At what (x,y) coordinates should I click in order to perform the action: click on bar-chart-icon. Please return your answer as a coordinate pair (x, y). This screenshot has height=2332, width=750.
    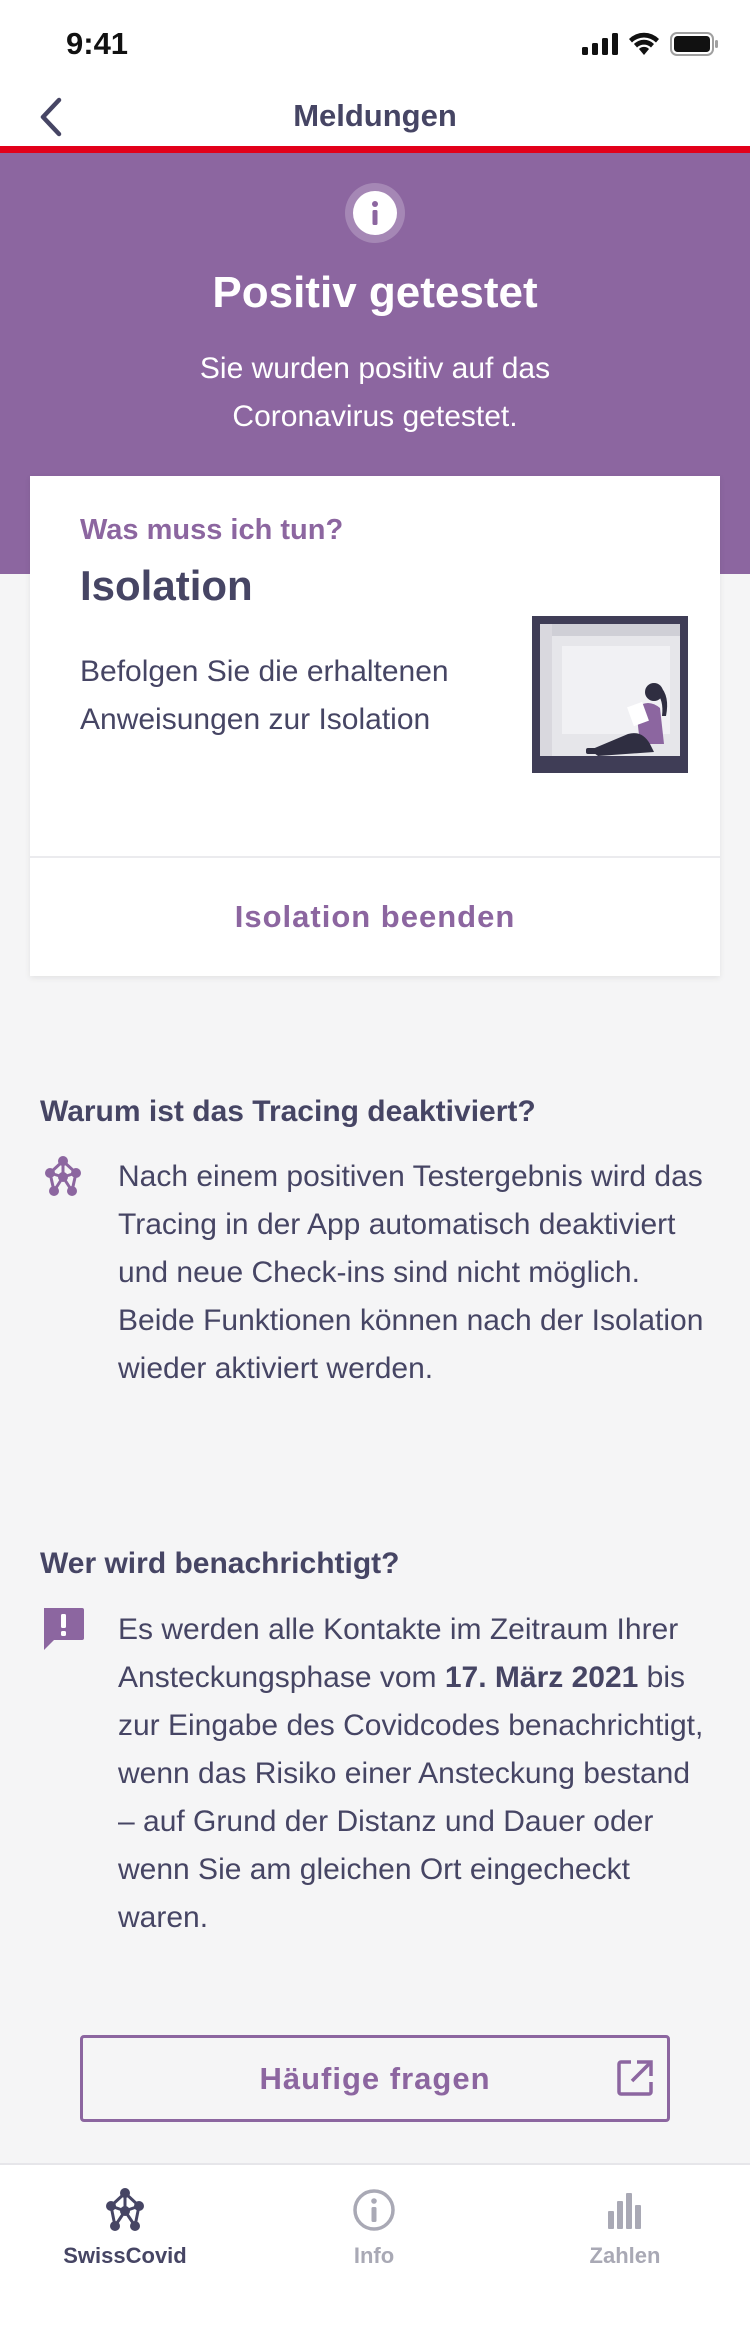
    Looking at the image, I should click on (624, 2211).